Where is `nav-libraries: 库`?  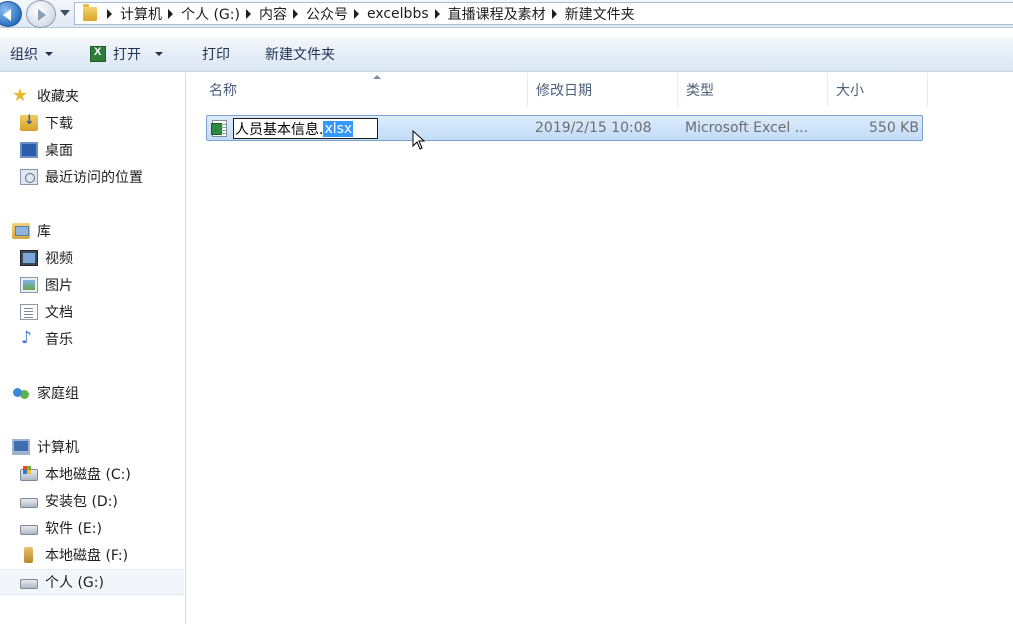
nav-libraries: 库 is located at coordinates (31, 231).